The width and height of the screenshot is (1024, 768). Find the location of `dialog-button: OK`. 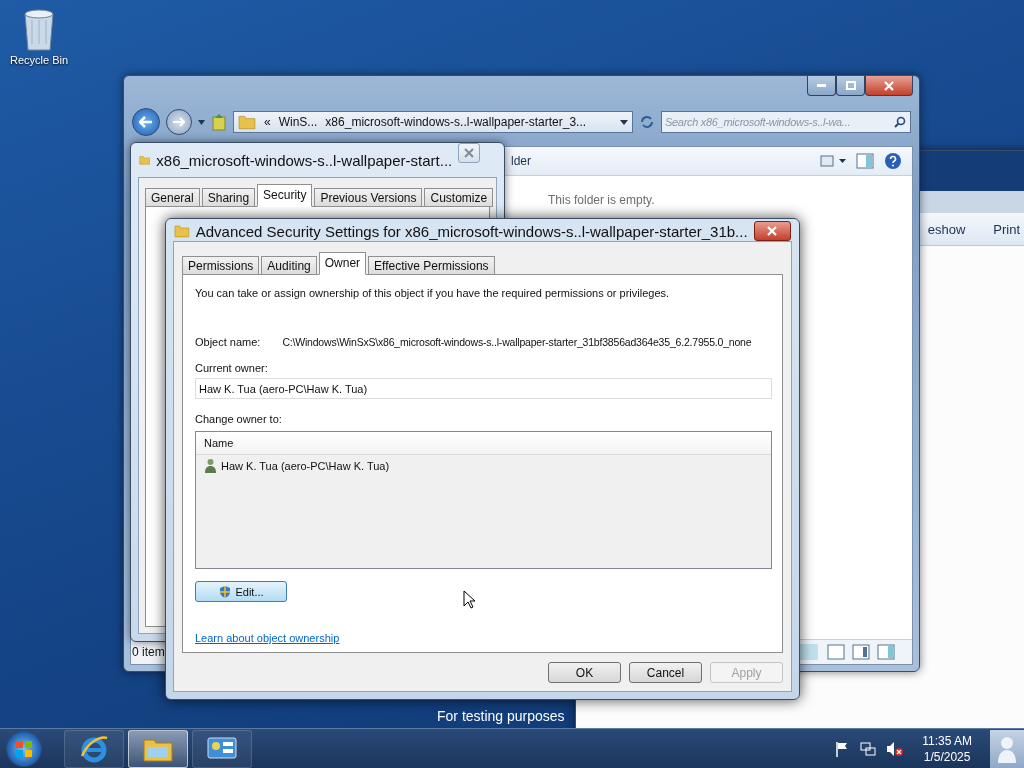

dialog-button: OK is located at coordinates (584, 672).